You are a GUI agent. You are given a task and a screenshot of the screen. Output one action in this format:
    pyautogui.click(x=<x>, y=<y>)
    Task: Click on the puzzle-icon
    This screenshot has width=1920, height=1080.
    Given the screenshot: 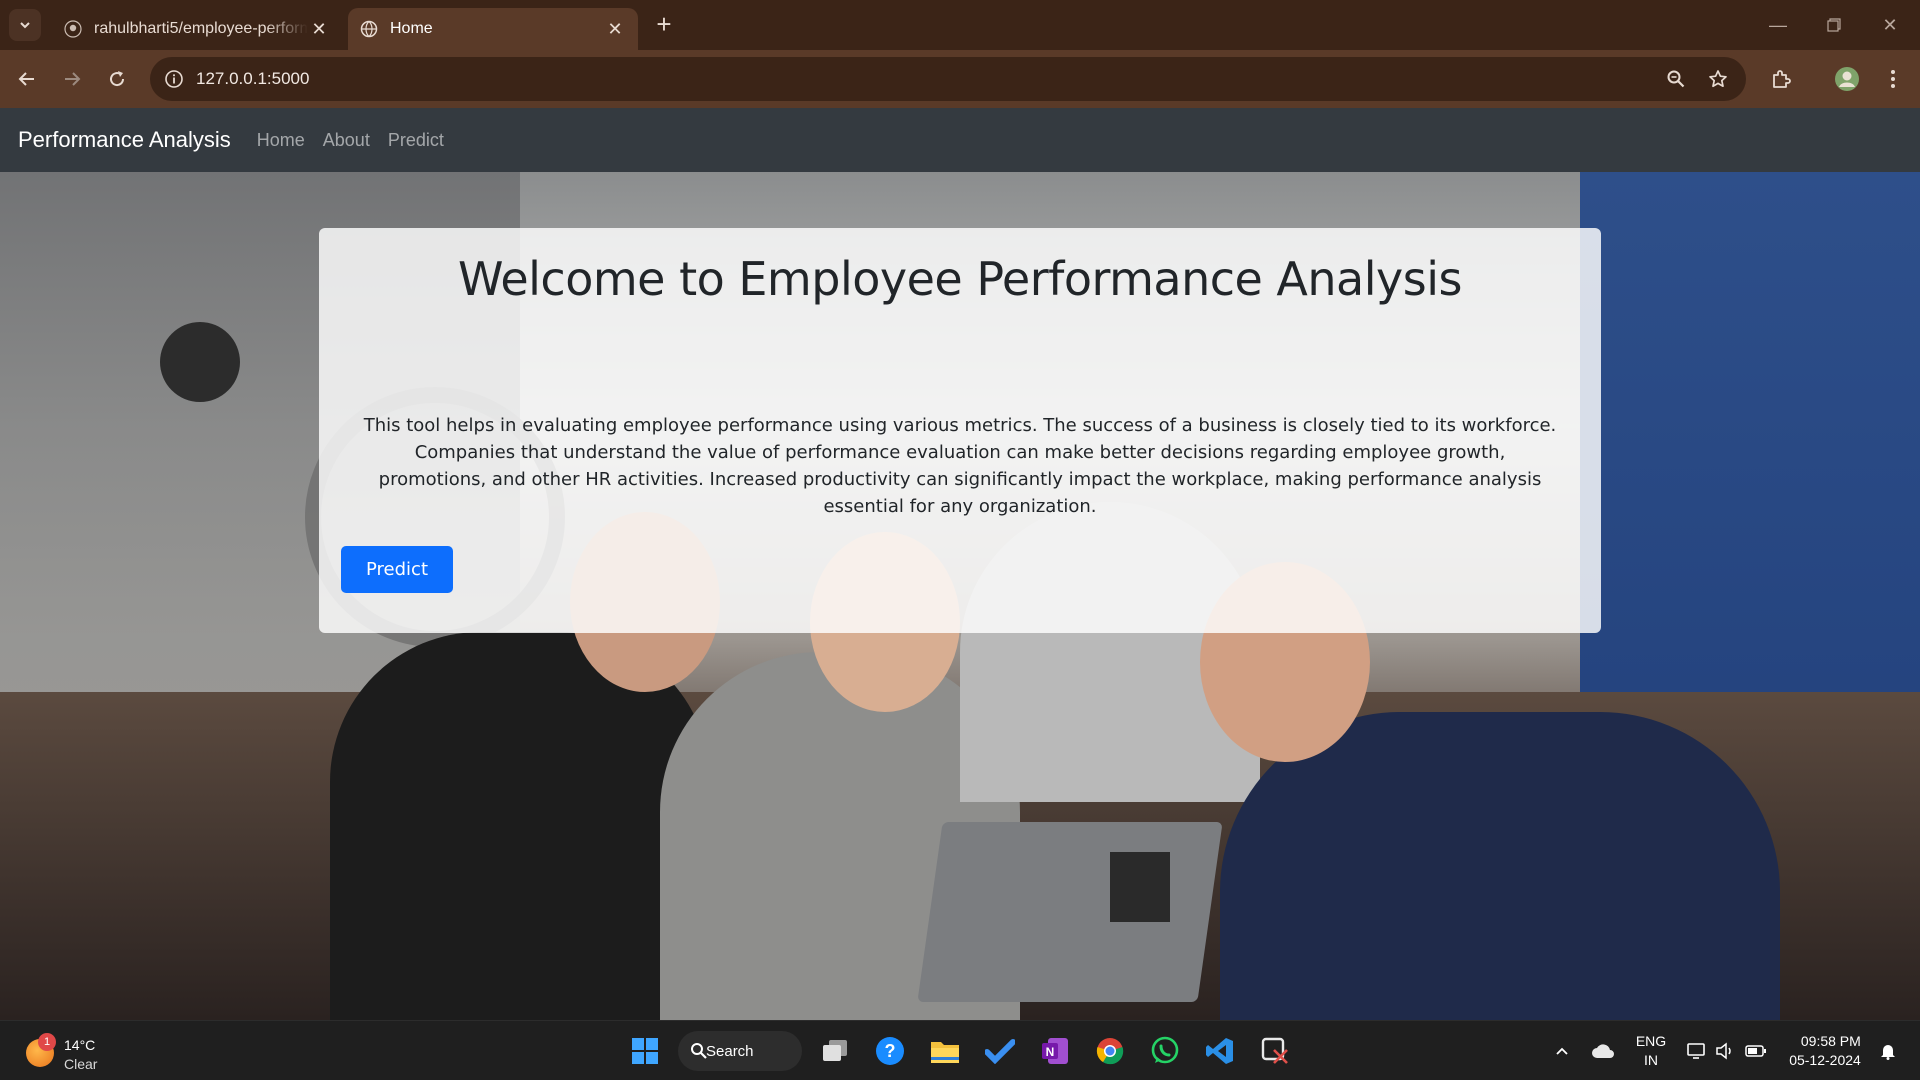 What is the action you would take?
    pyautogui.click(x=1782, y=79)
    